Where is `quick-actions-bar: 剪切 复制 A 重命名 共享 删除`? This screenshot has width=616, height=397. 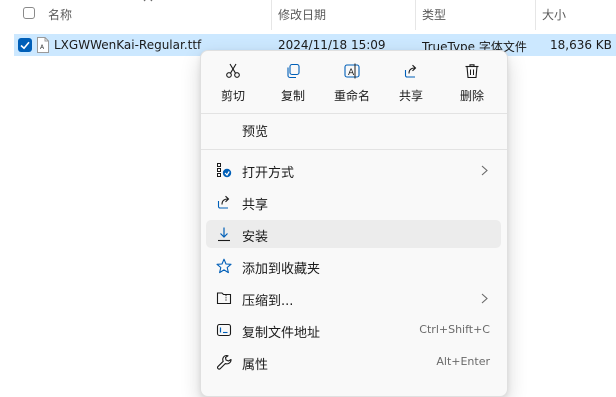
quick-actions-bar: 剪切 复制 A 重命名 共享 删除 is located at coordinates (354, 85).